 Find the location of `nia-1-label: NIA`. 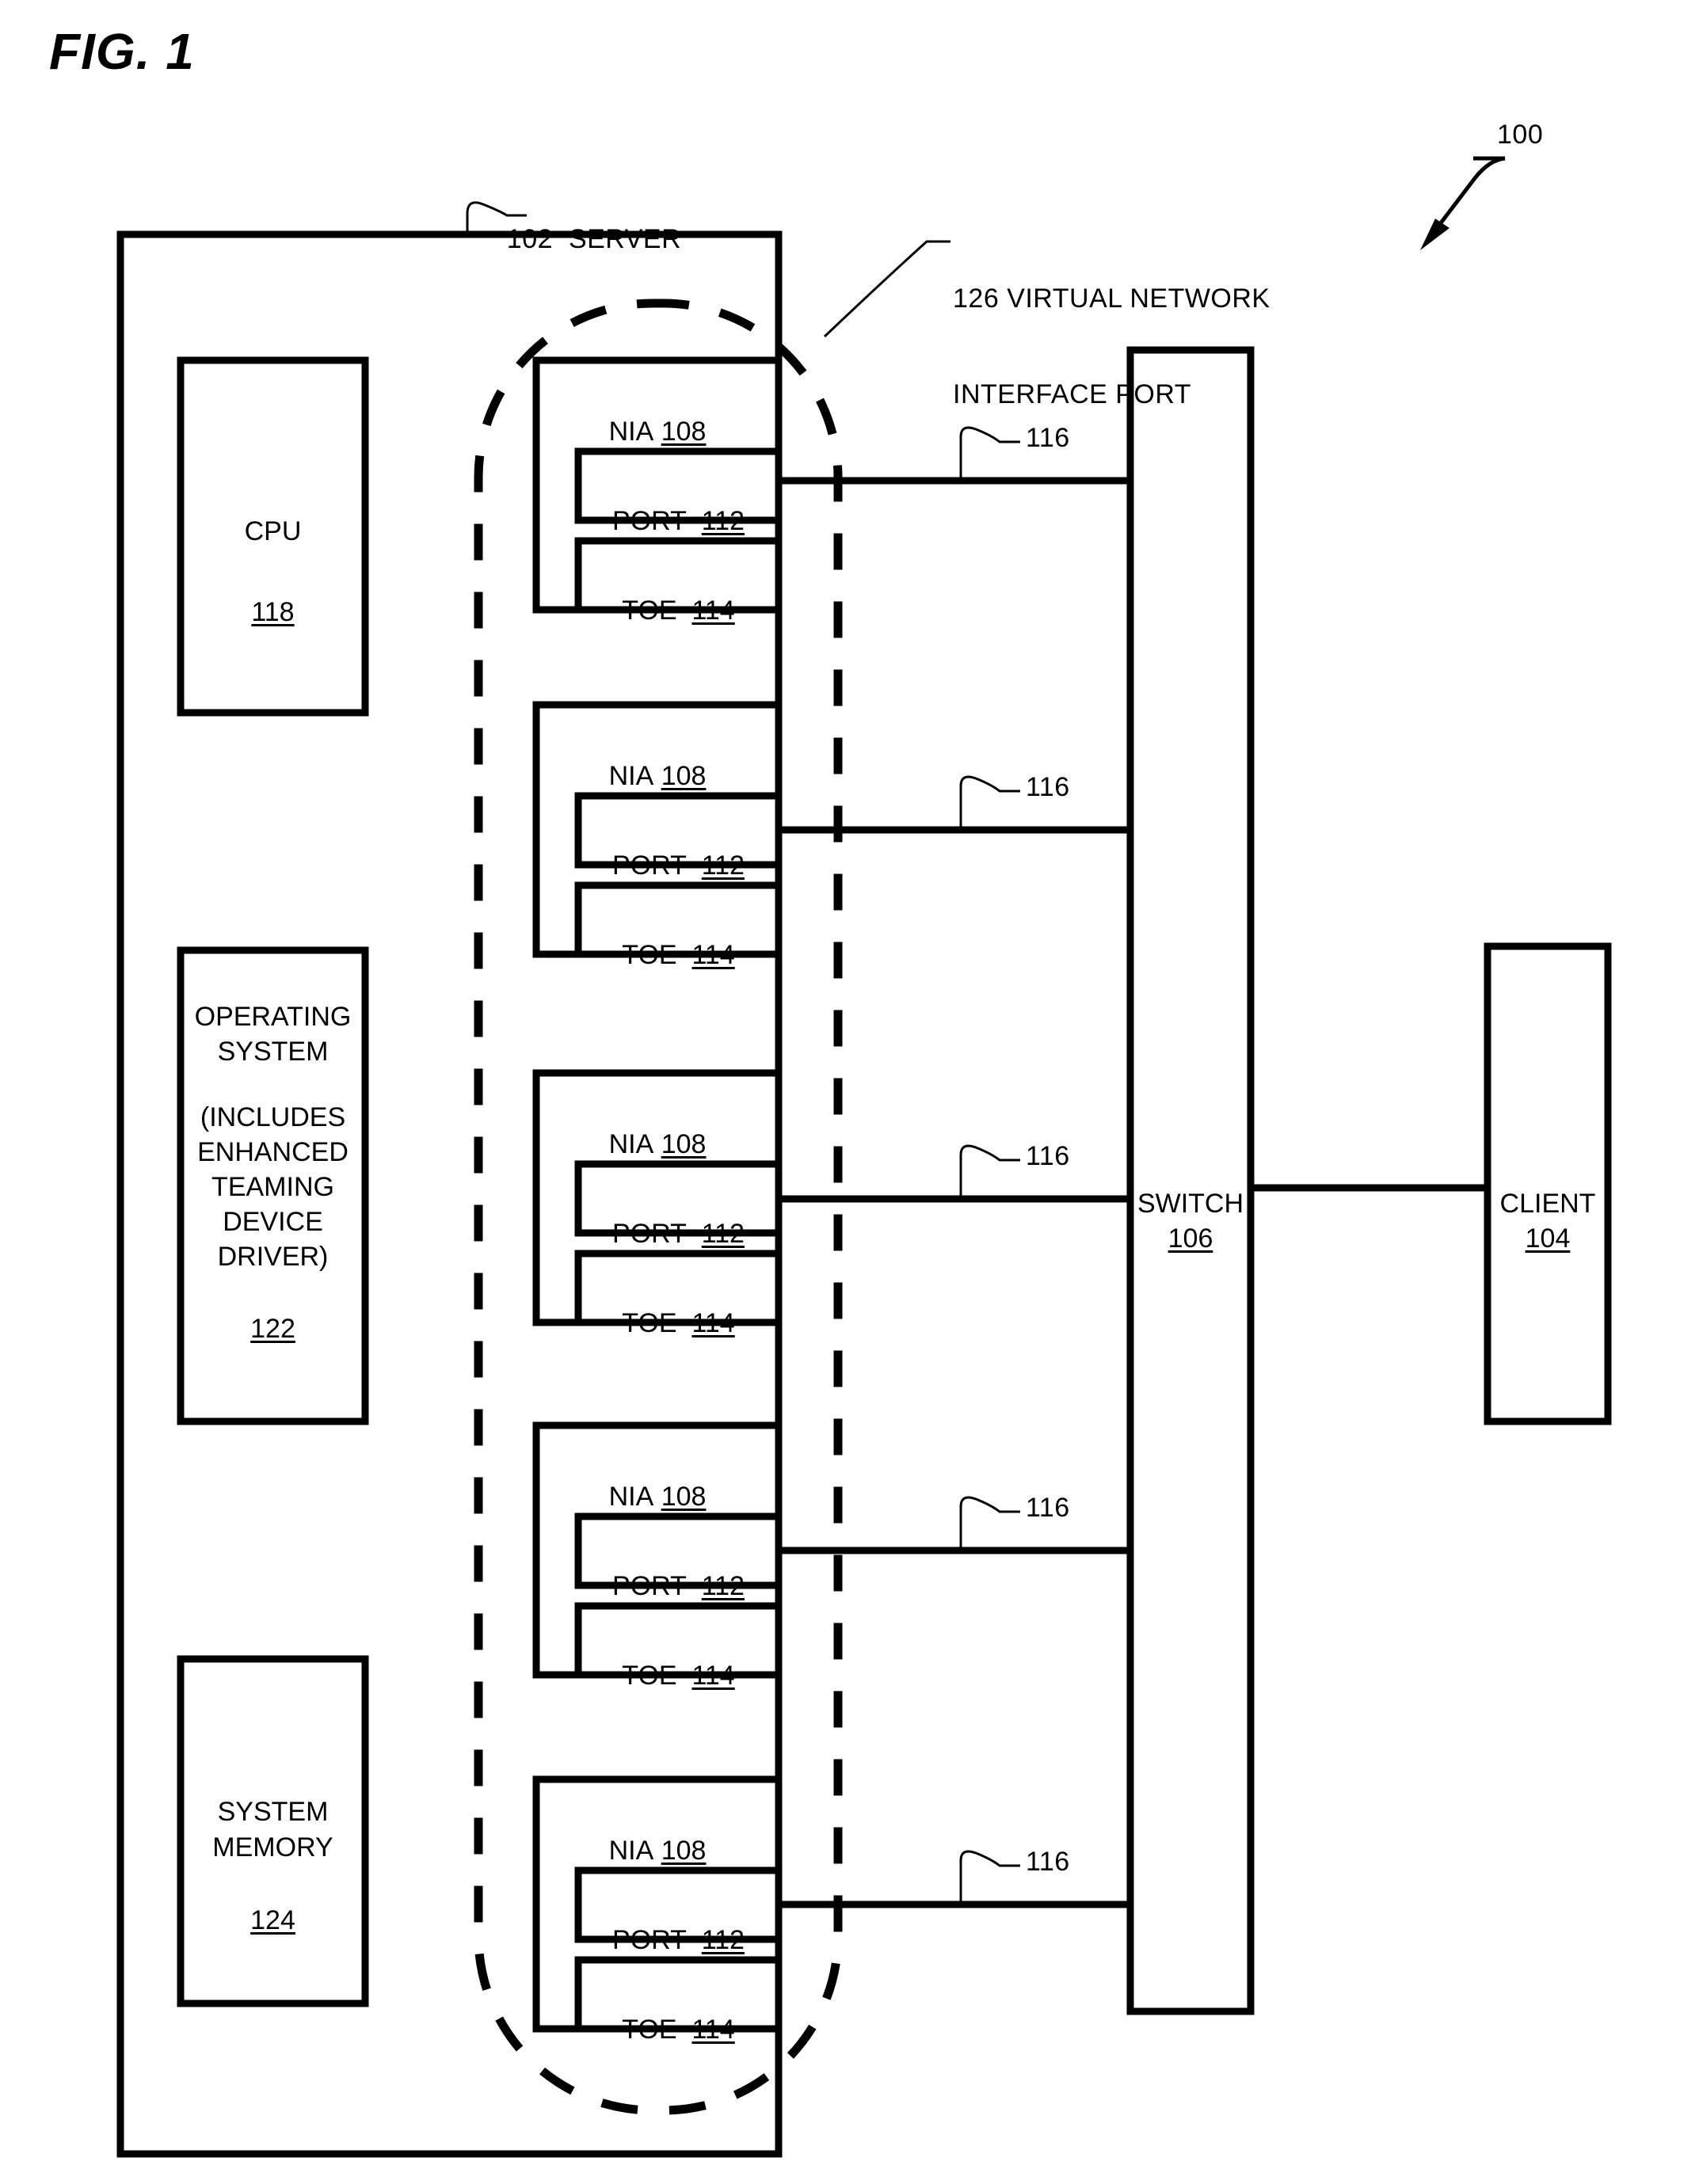

nia-1-label: NIA is located at coordinates (631, 432).